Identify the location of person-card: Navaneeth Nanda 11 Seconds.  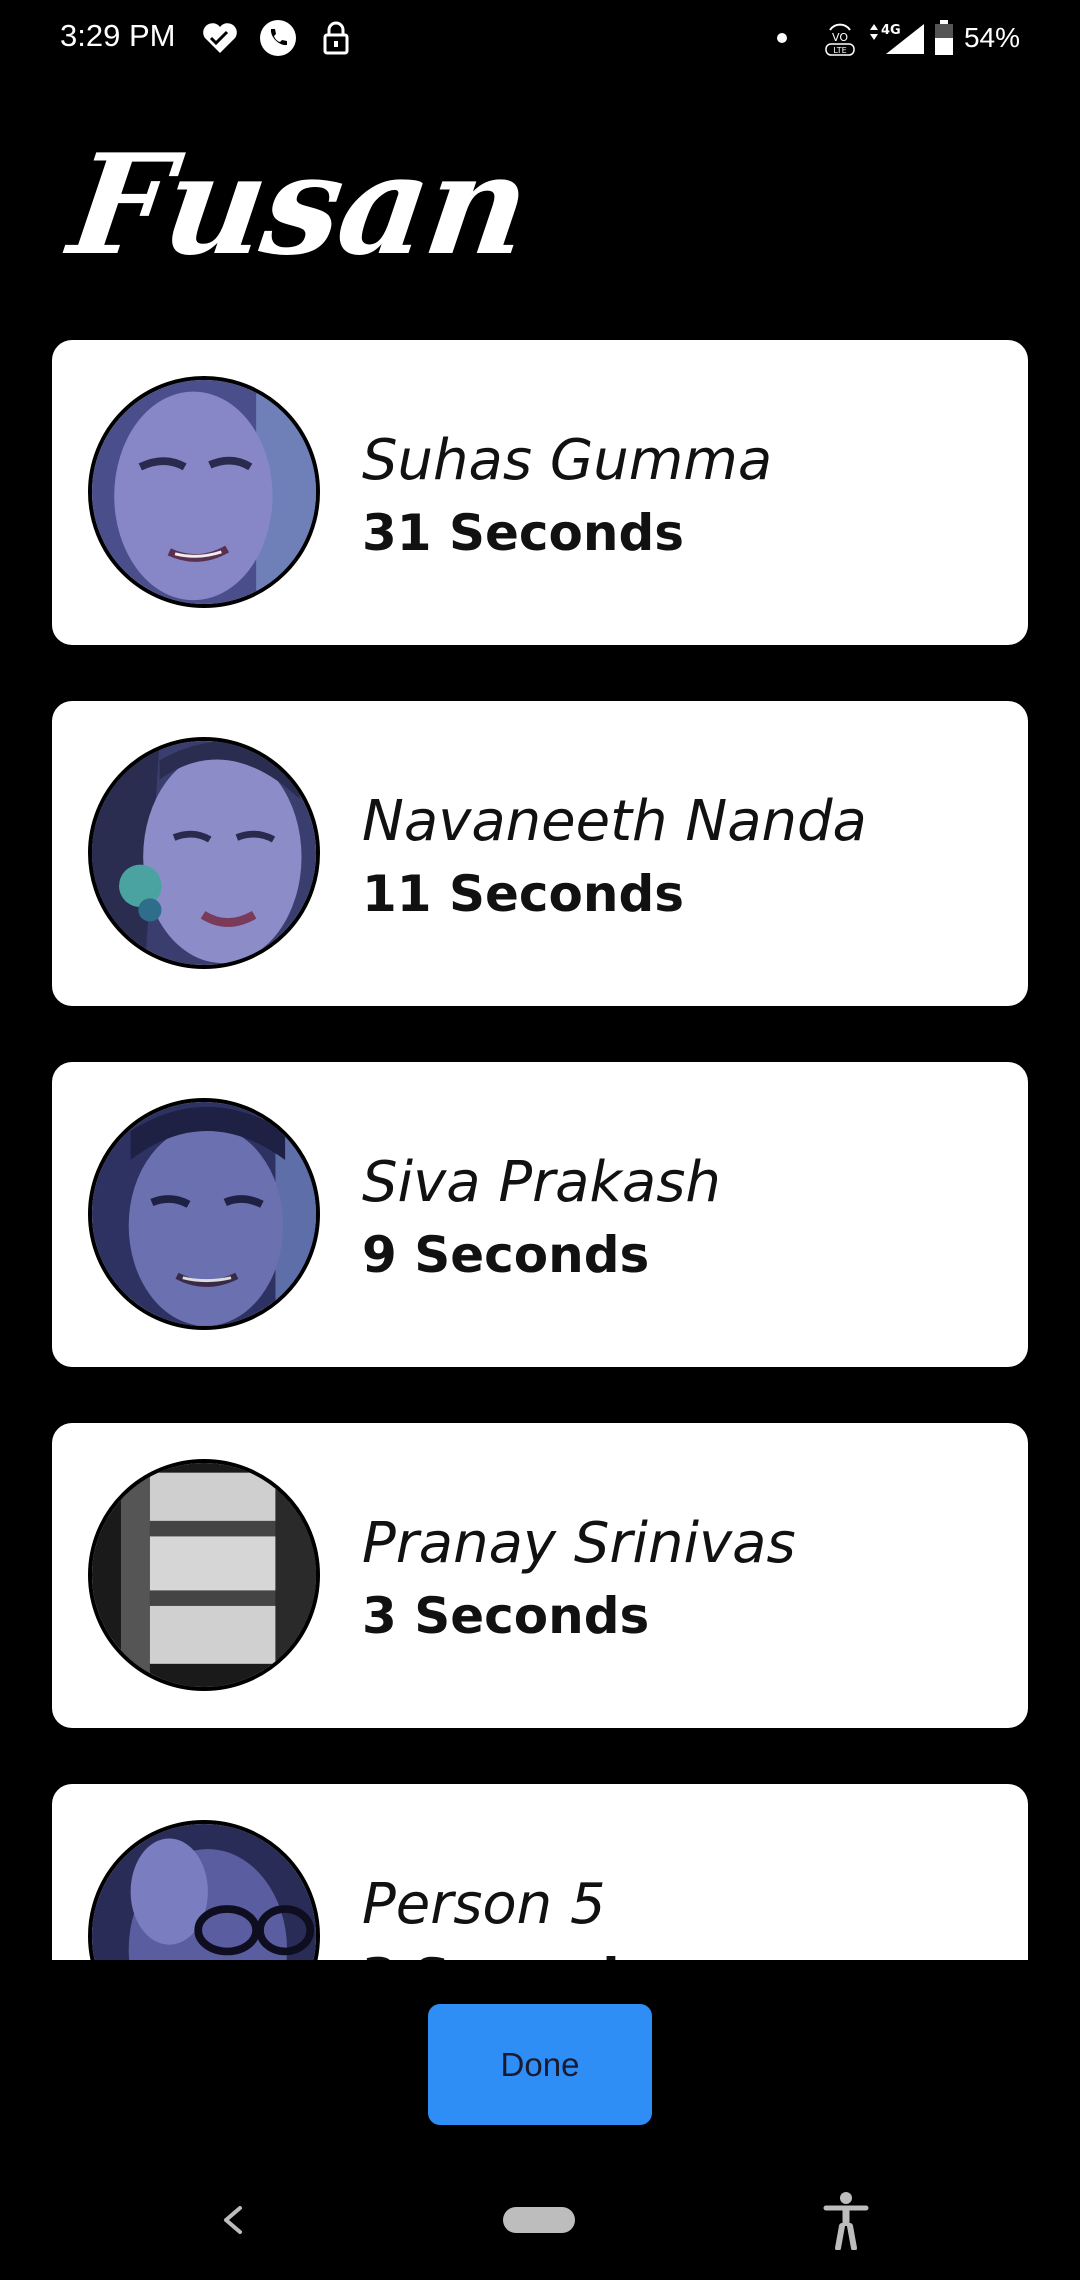
(540, 853).